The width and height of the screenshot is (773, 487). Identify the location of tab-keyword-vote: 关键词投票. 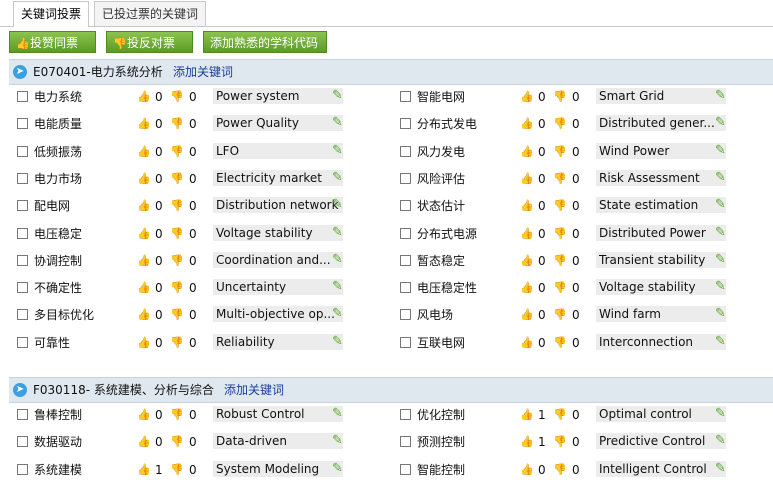
(51, 14).